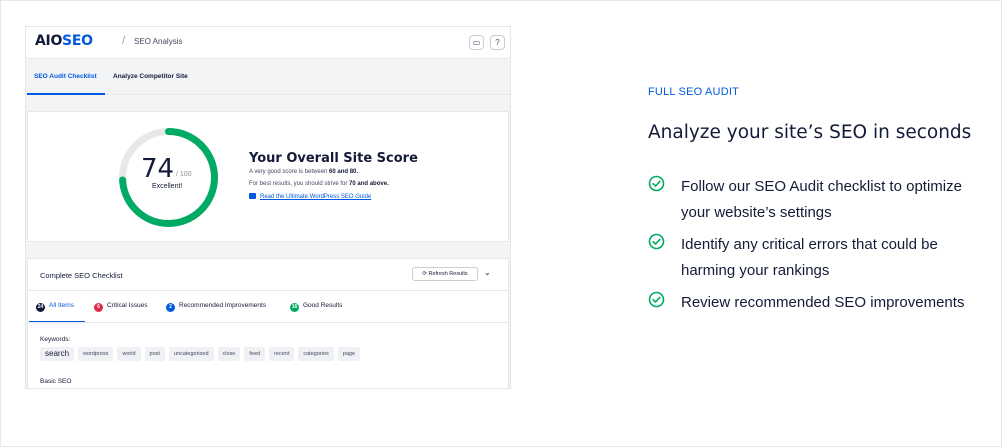 Image resolution: width=1002 pixels, height=447 pixels. What do you see at coordinates (268, 43) in the screenshot?
I see `top-bar: AIOSEO / SEO Analysis ▭ ?` at bounding box center [268, 43].